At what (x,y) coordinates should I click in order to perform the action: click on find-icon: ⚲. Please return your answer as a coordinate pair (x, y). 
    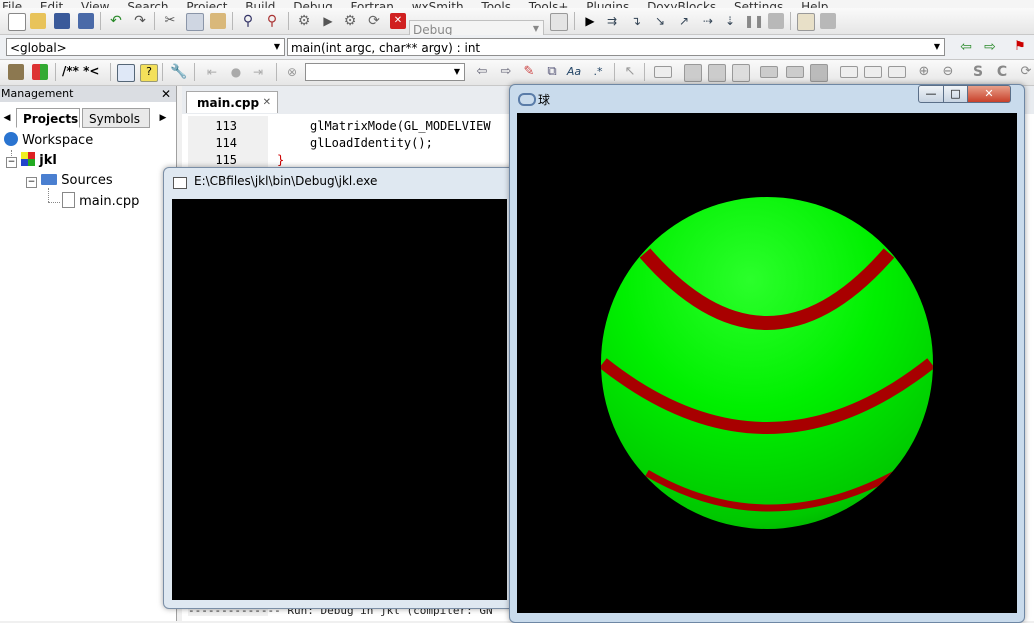
    Looking at the image, I should click on (248, 21).